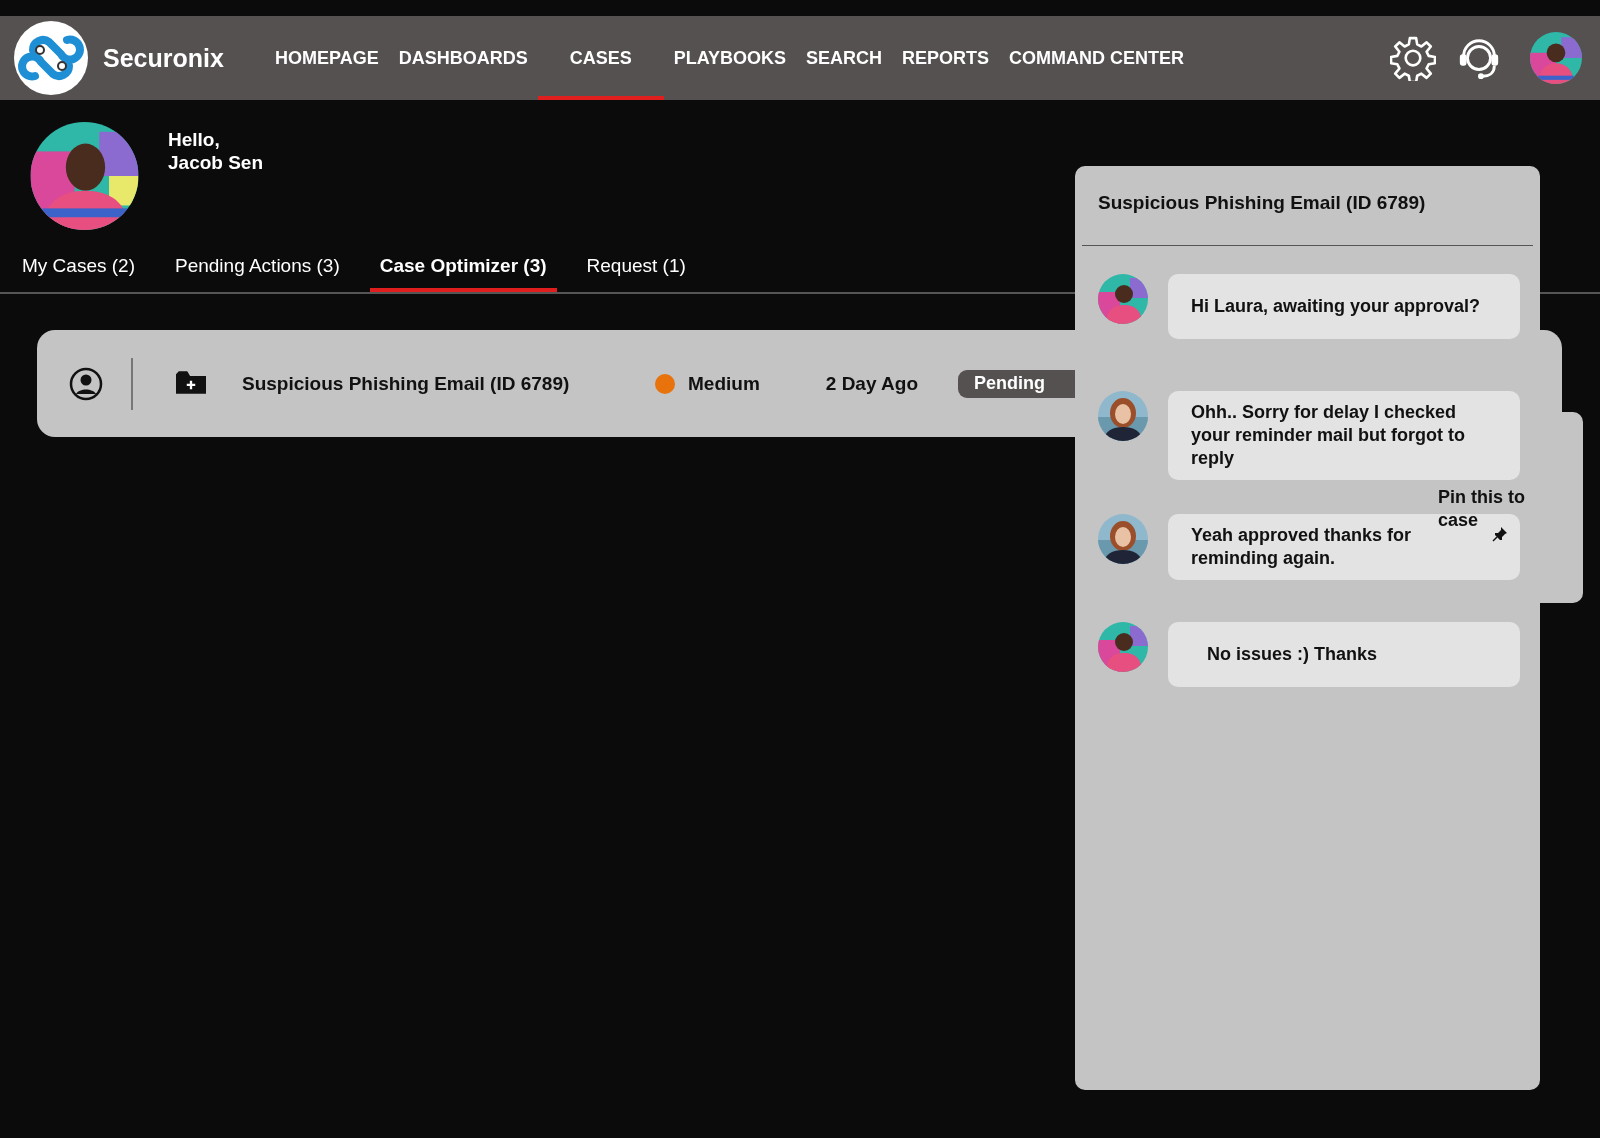 Image resolution: width=1600 pixels, height=1138 pixels. Describe the element at coordinates (724, 383) in the screenshot. I see `severity-label: Medium` at that location.